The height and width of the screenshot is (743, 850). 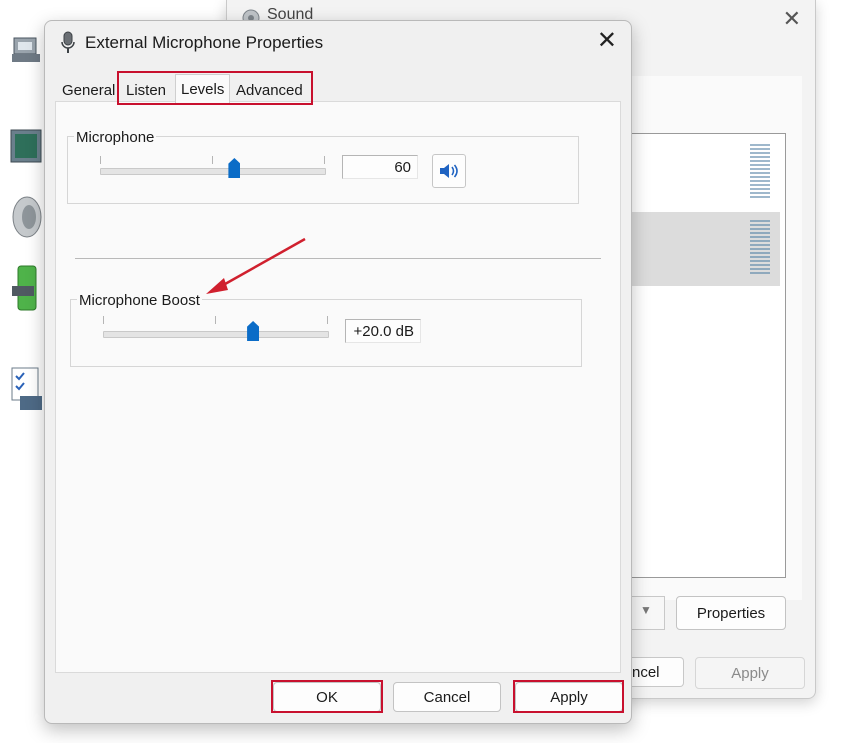 I want to click on set-default-dropdown: ▼, so click(x=647, y=613).